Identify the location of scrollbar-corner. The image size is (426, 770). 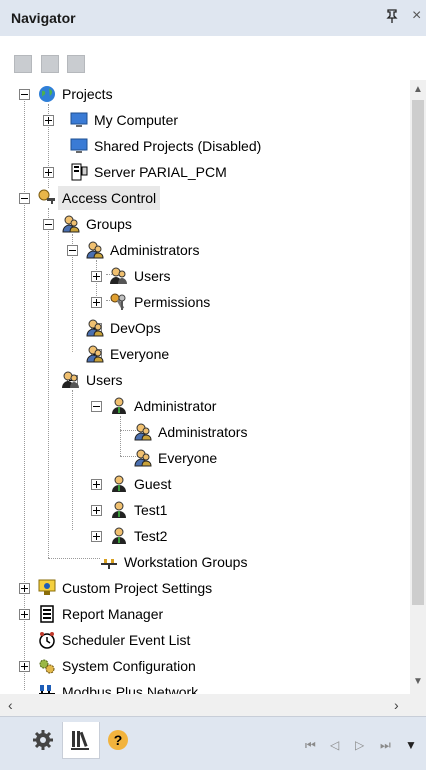
(418, 705).